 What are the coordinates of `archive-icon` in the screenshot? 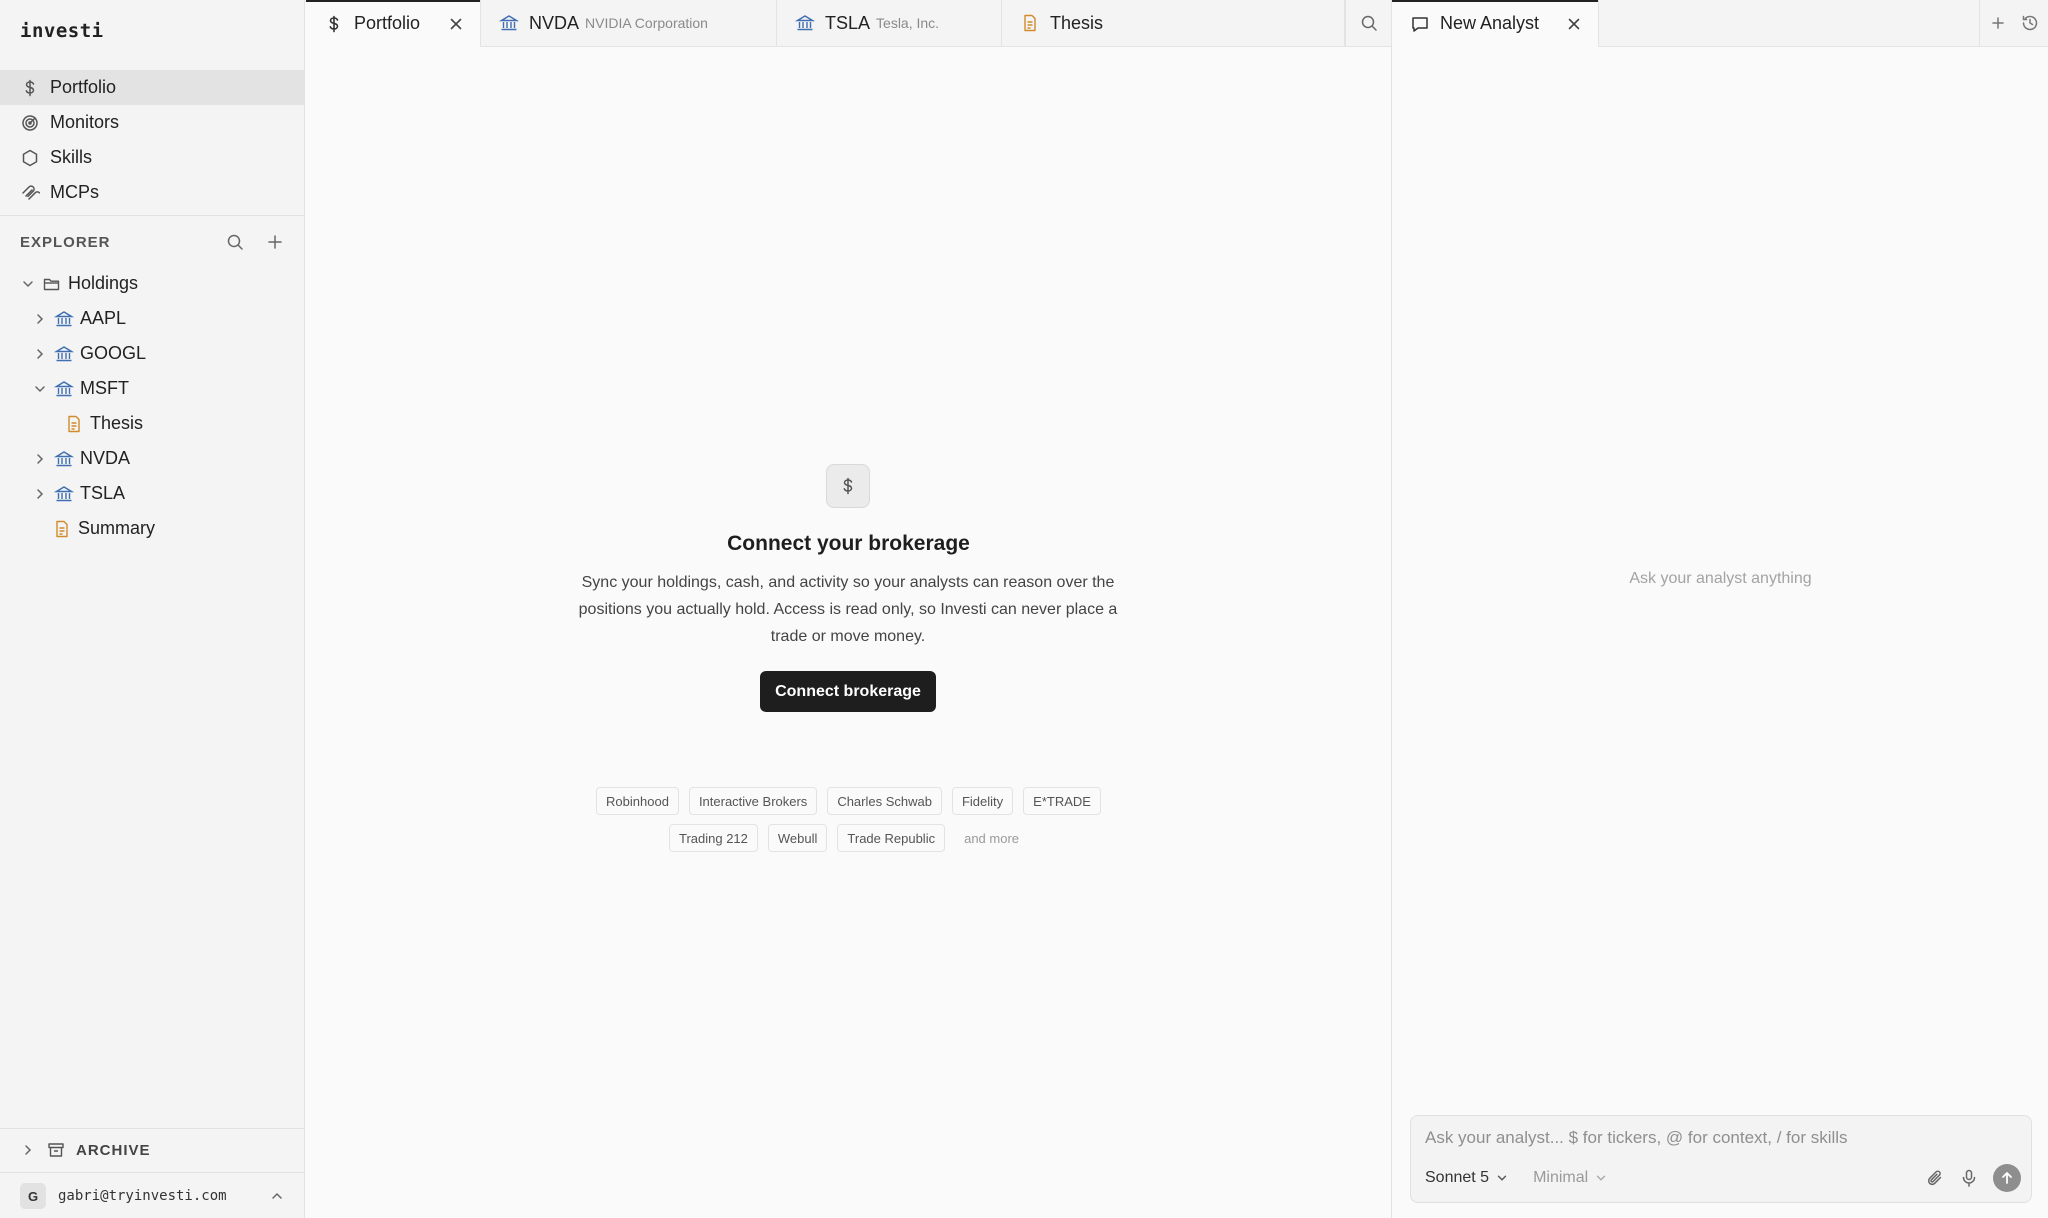 It's located at (56, 1150).